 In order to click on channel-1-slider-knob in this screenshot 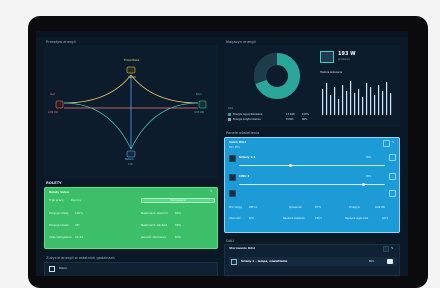, I will do `click(364, 184)`.